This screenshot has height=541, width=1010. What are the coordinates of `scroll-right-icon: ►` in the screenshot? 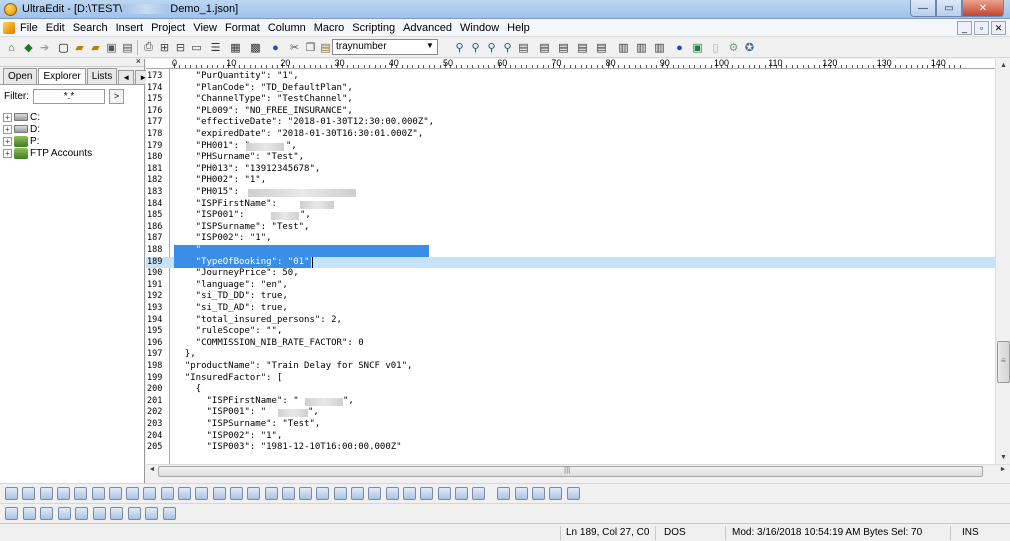 It's located at (1003, 471).